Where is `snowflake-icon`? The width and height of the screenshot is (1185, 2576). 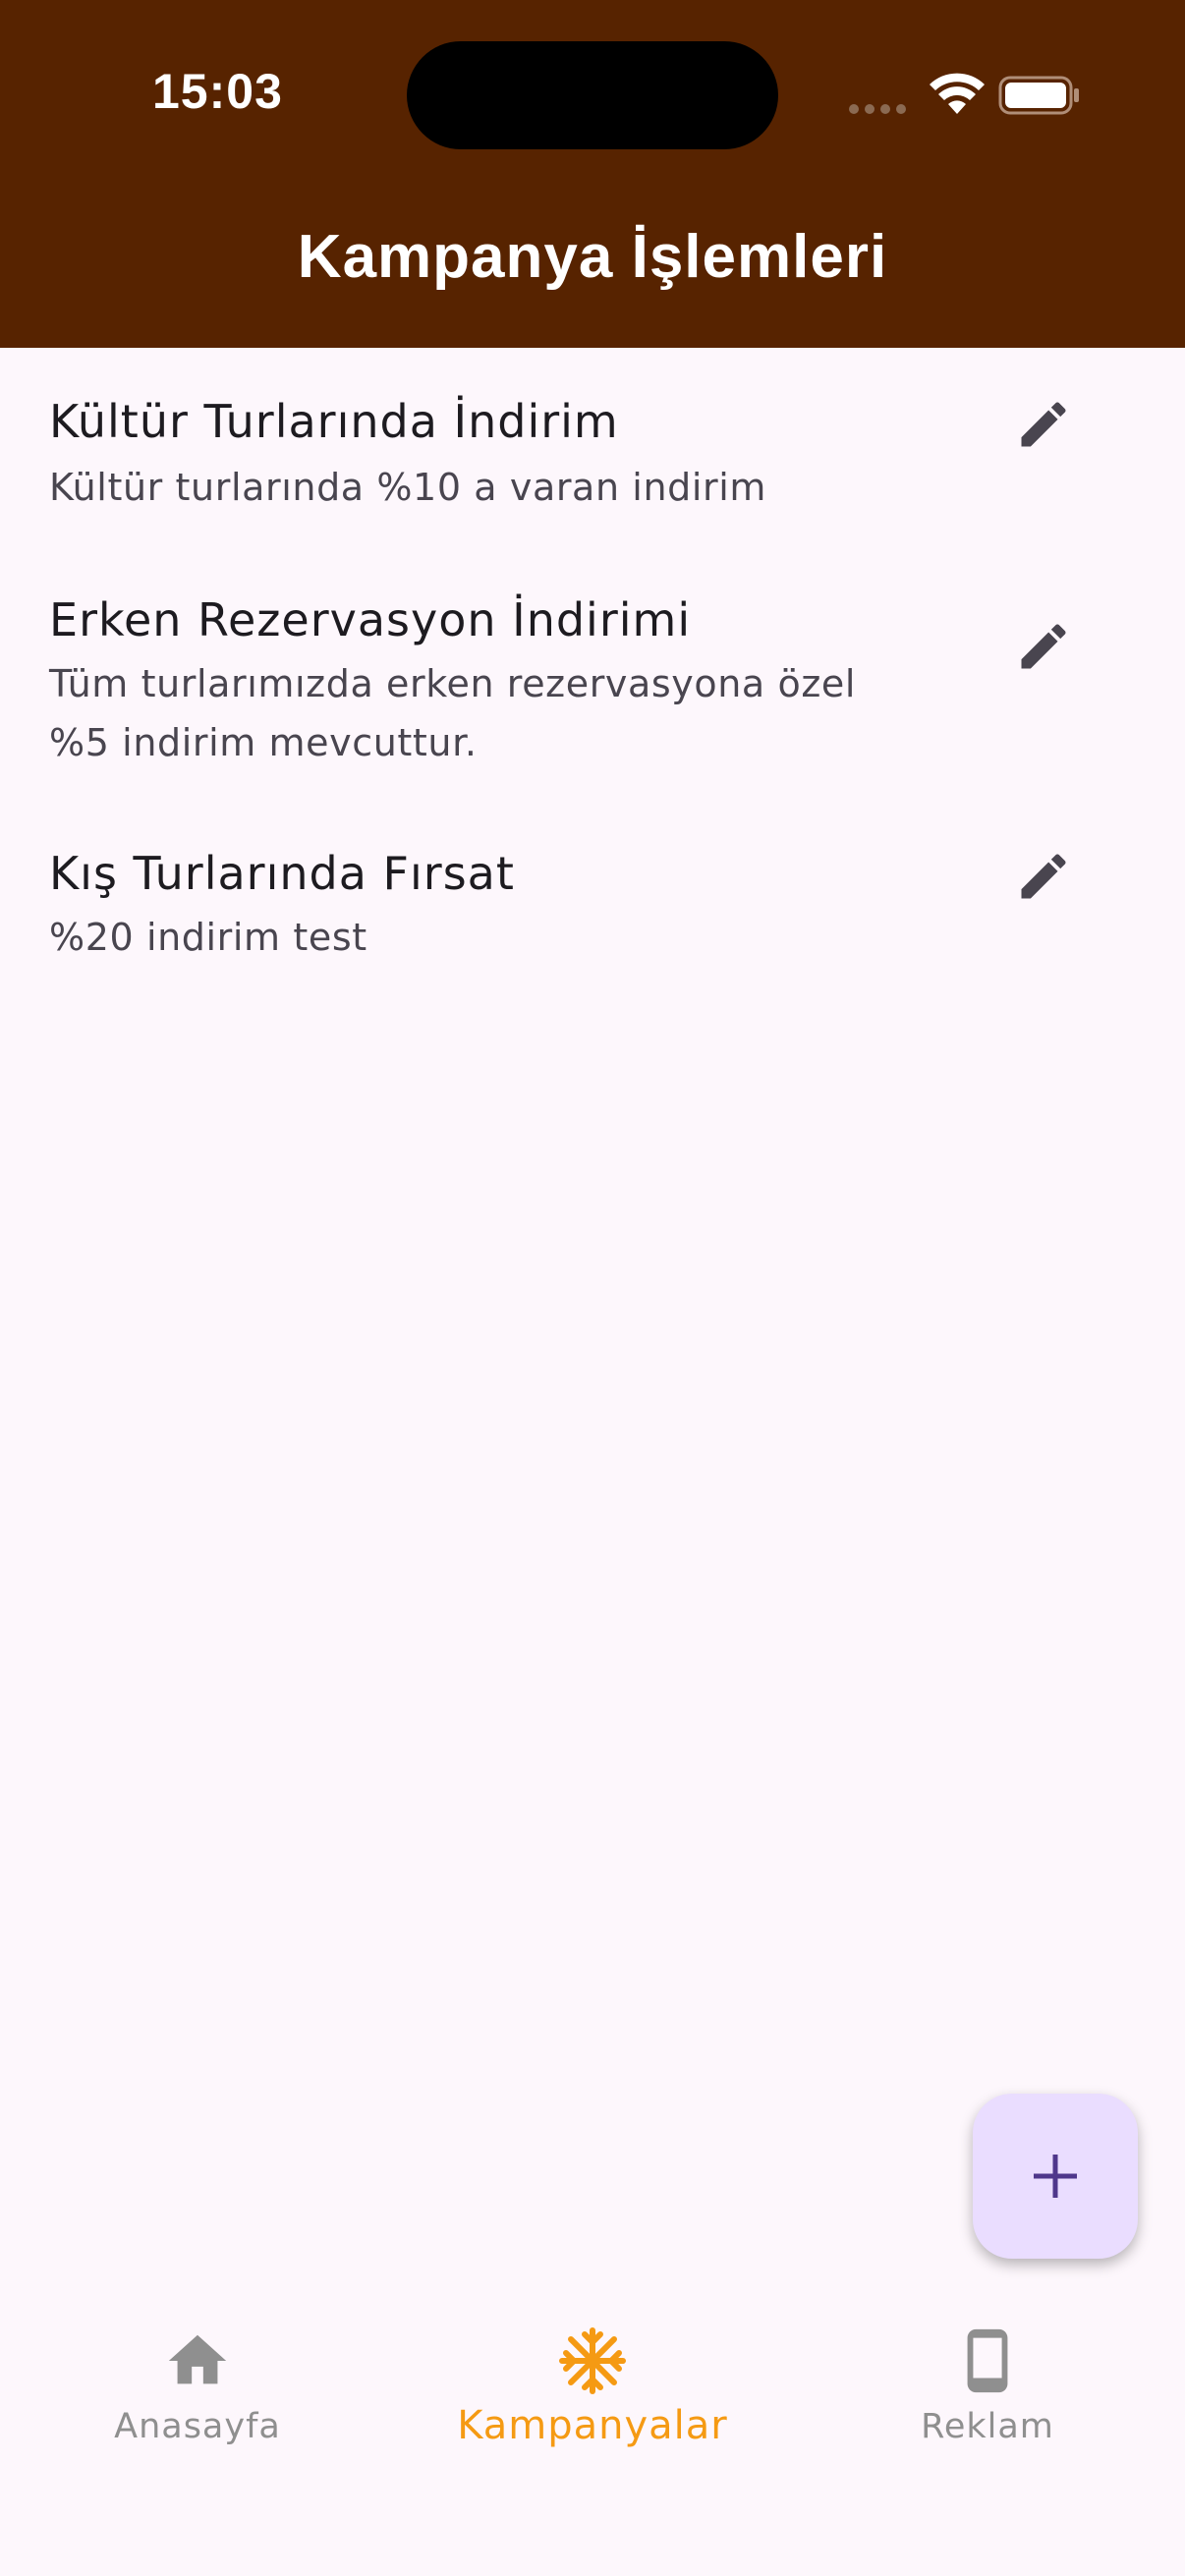 snowflake-icon is located at coordinates (592, 2360).